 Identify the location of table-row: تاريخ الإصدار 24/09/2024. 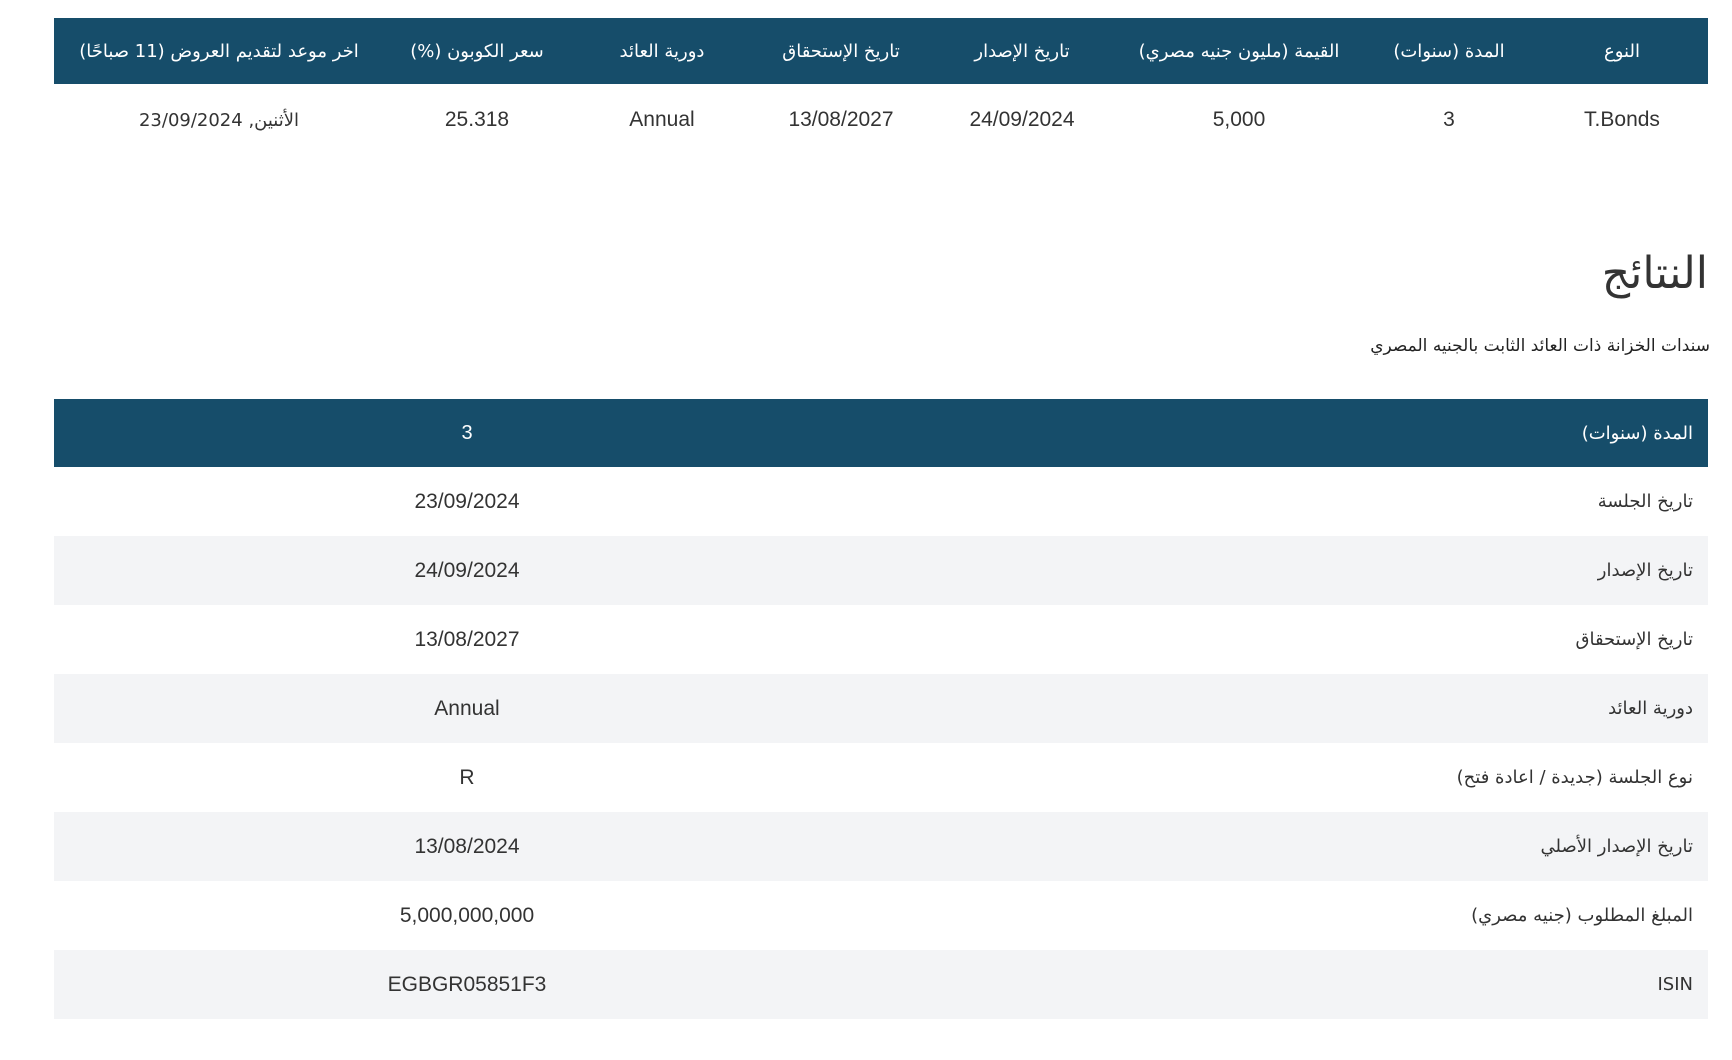
(881, 570).